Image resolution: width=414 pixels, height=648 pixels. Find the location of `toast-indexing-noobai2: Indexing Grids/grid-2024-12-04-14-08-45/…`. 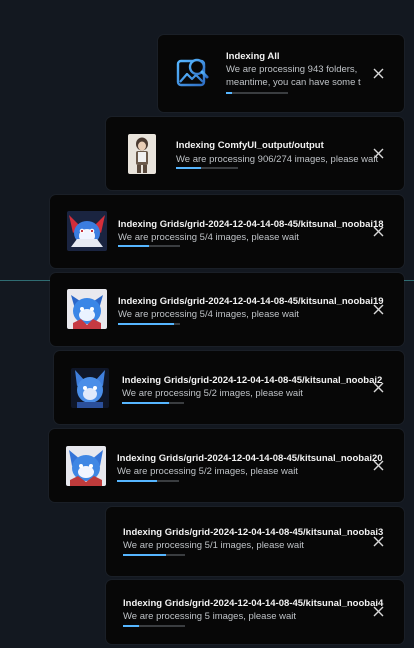

toast-indexing-noobai2: Indexing Grids/grid-2024-12-04-14-08-45/… is located at coordinates (229, 387).